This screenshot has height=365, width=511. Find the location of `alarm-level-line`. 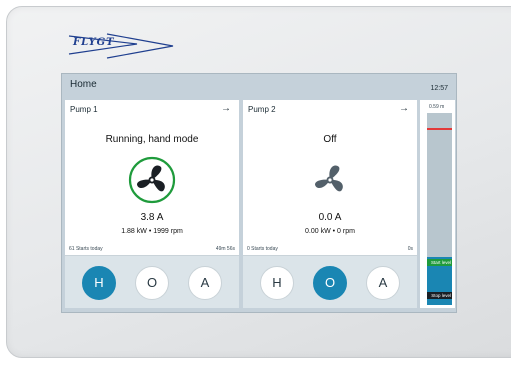

alarm-level-line is located at coordinates (439, 129).